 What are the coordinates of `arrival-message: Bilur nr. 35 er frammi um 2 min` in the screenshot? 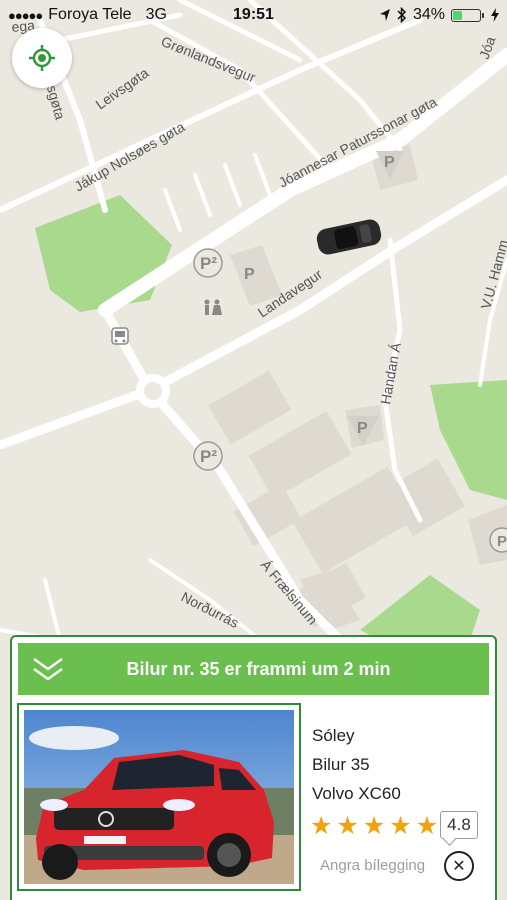 It's located at (258, 668).